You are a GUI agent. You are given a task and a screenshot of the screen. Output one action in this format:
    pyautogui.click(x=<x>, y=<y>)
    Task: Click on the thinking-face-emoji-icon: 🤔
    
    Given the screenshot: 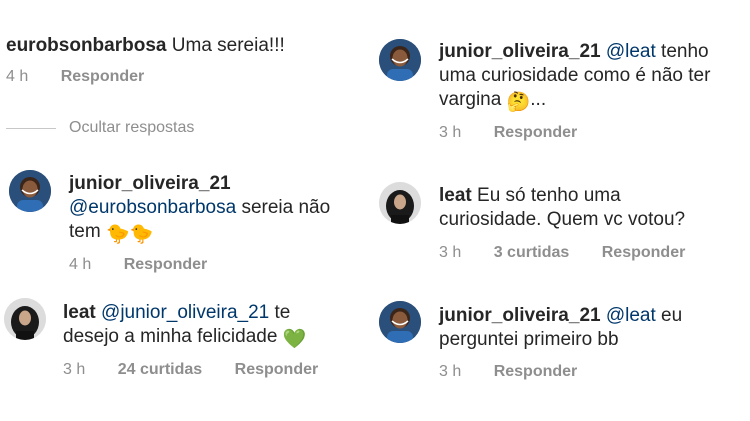 What is the action you would take?
    pyautogui.click(x=518, y=102)
    